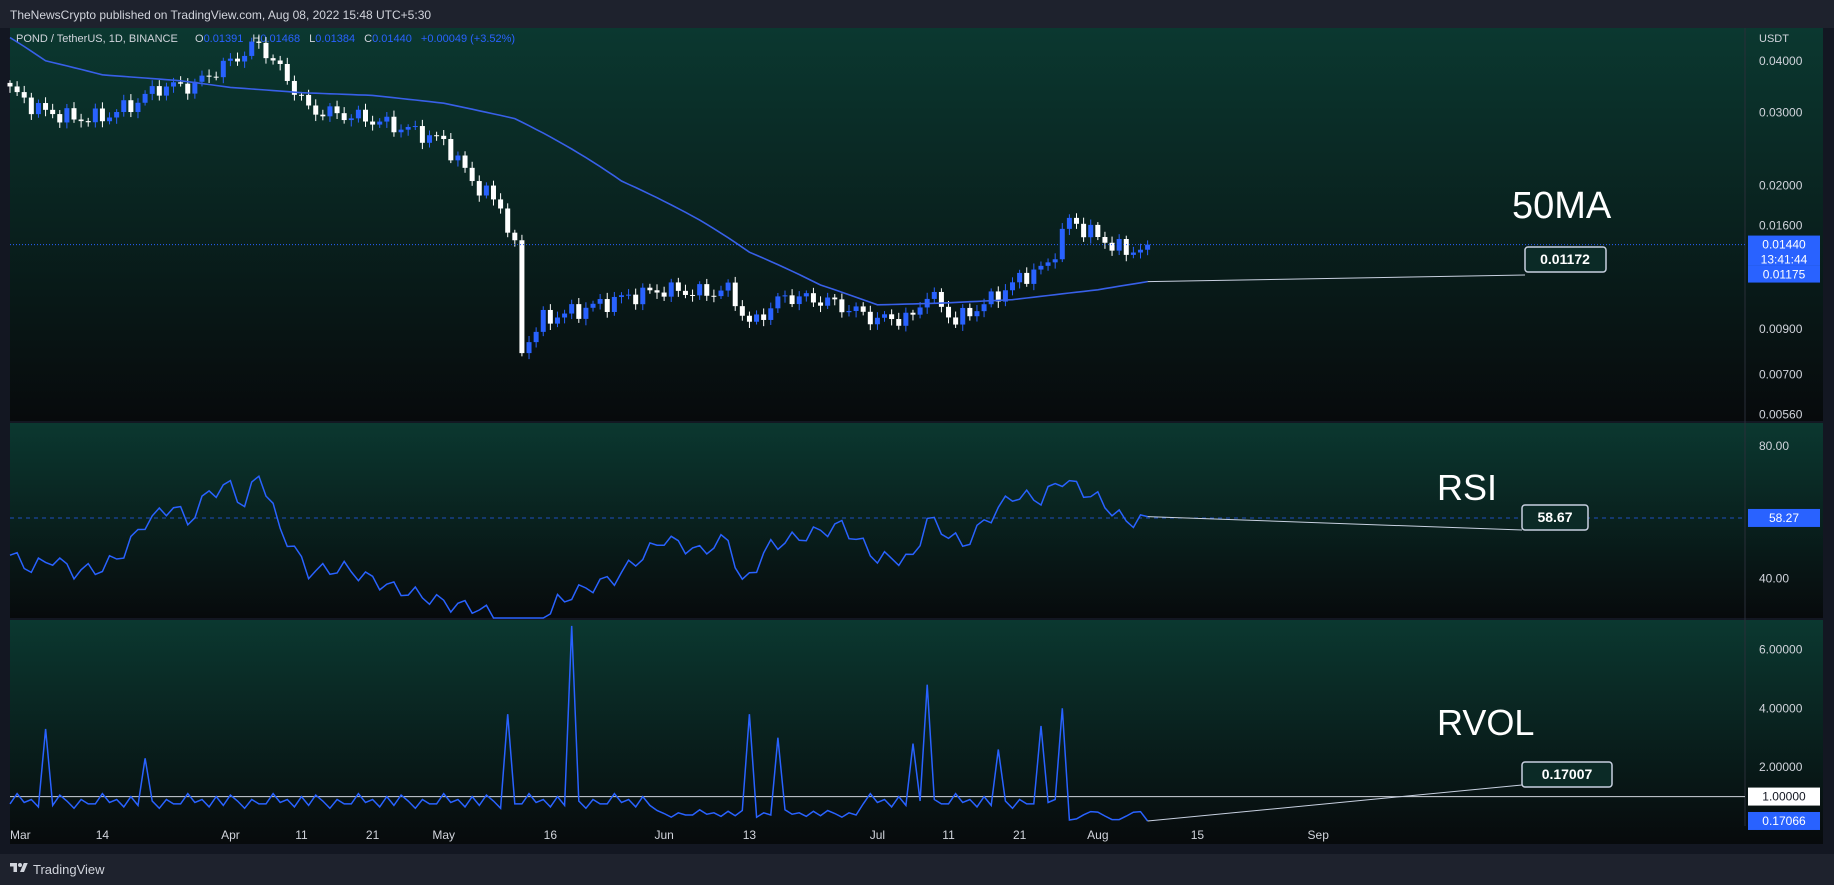  What do you see at coordinates (1774, 39) in the screenshot?
I see `currency-label: USDT` at bounding box center [1774, 39].